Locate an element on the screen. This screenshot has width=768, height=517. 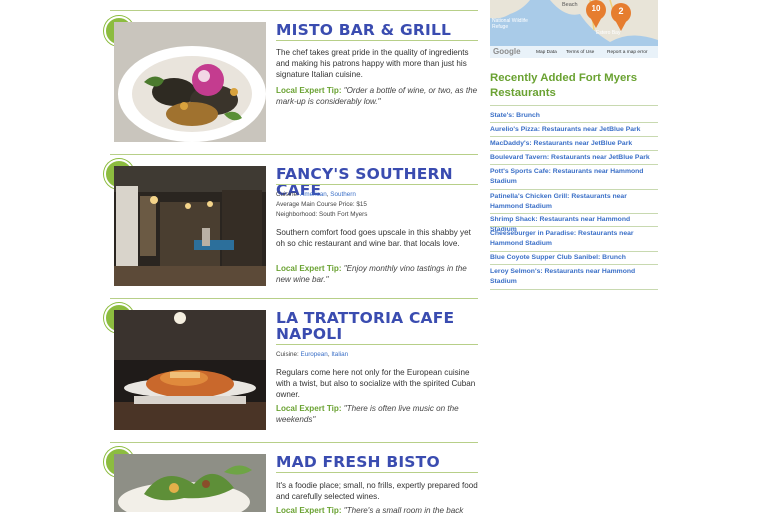
sidebar-link: Blue Coyote Supper Club Sanibel: Brunch is located at coordinates (574, 258).